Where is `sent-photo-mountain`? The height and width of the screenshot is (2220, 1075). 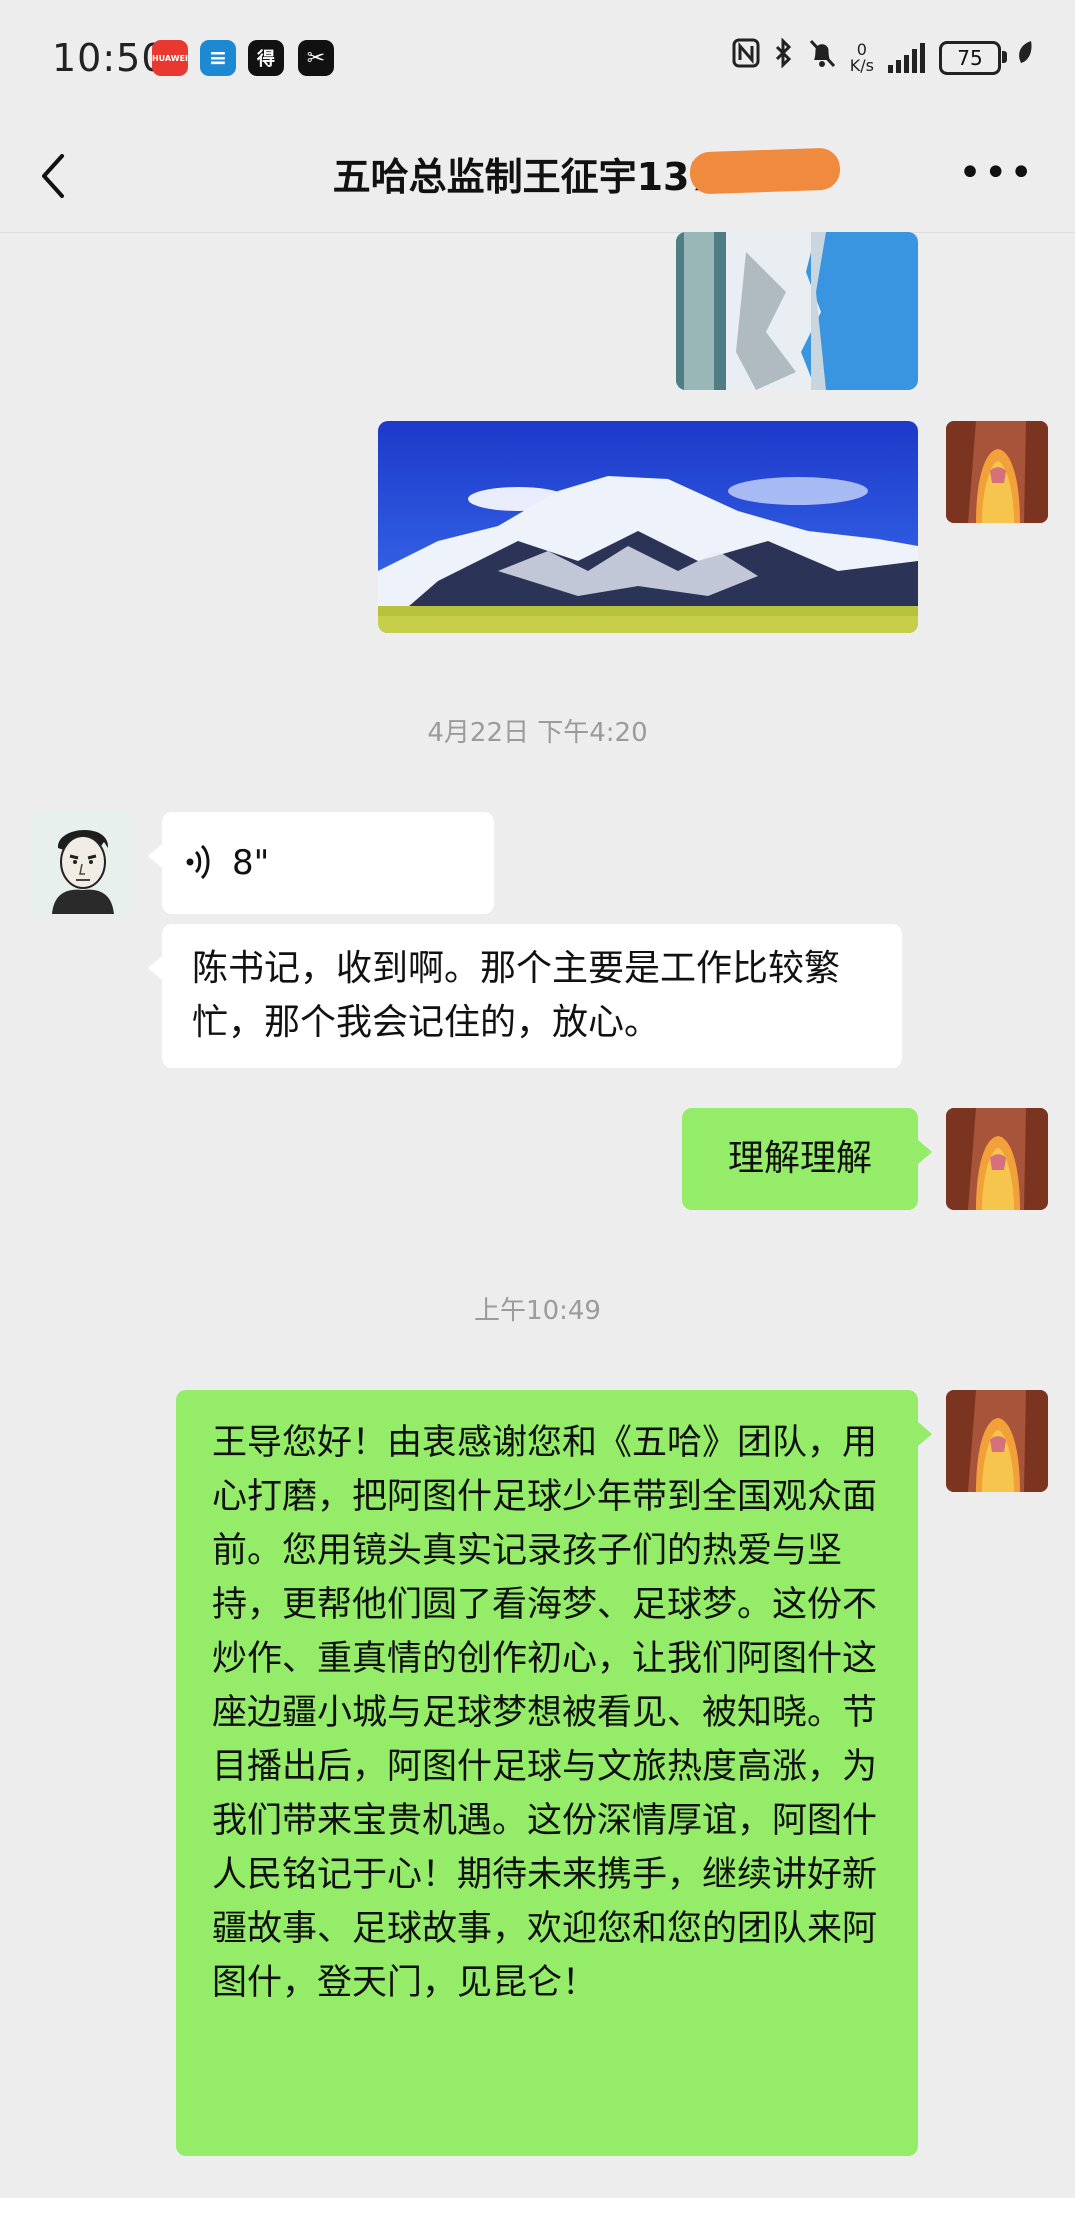
sent-photo-mountain is located at coordinates (648, 527).